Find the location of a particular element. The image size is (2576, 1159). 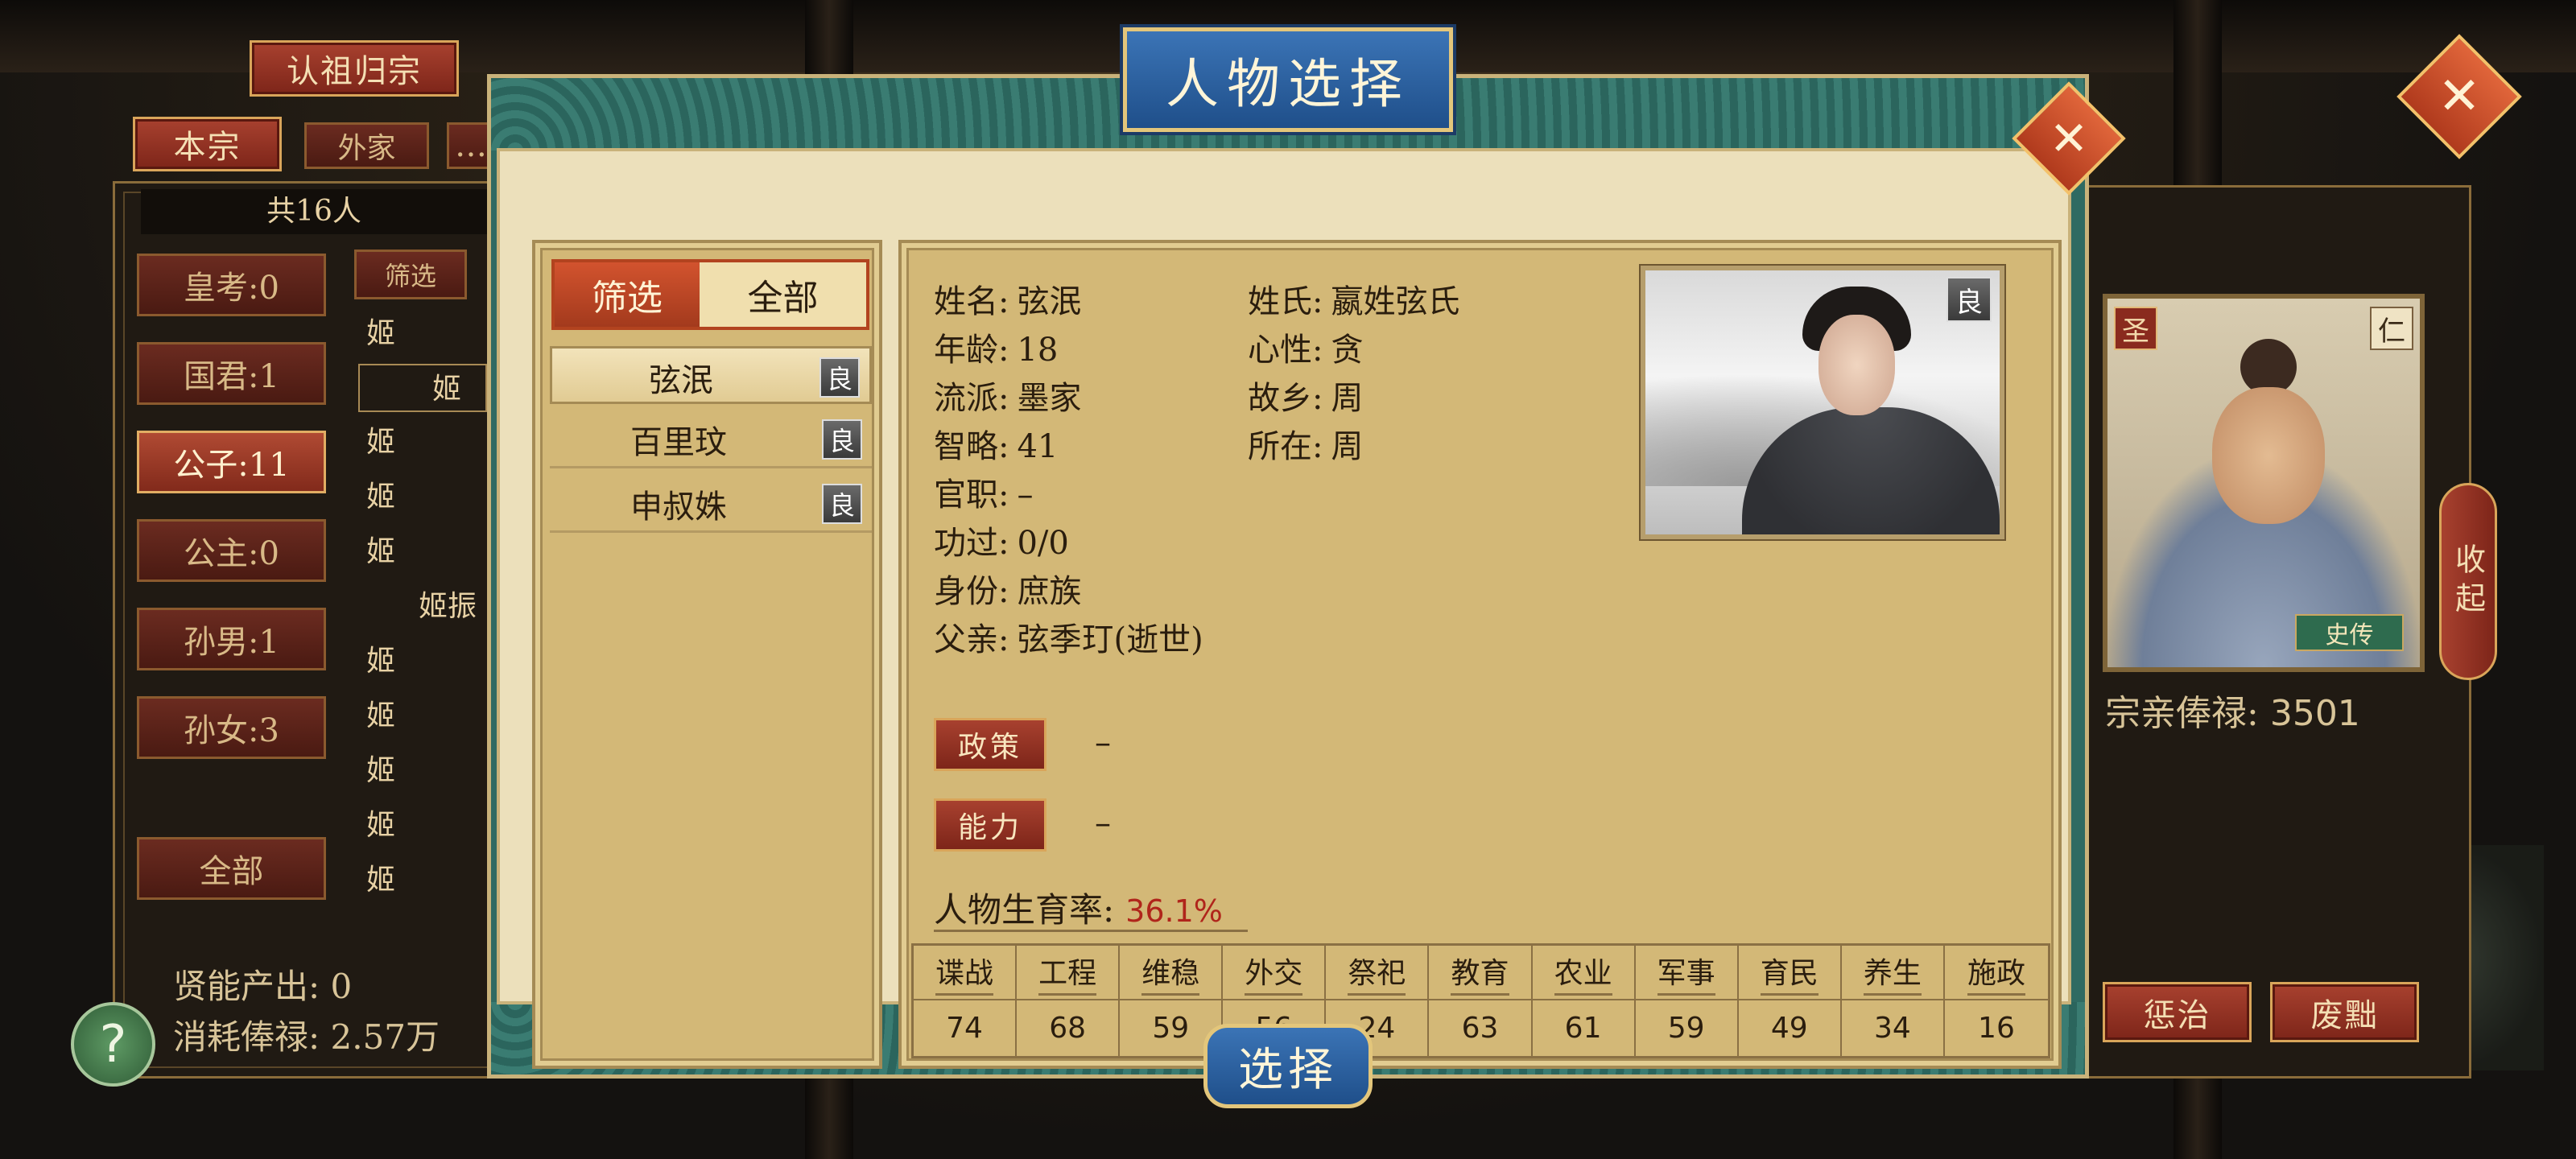

tab-all: 全部 is located at coordinates (783, 294).